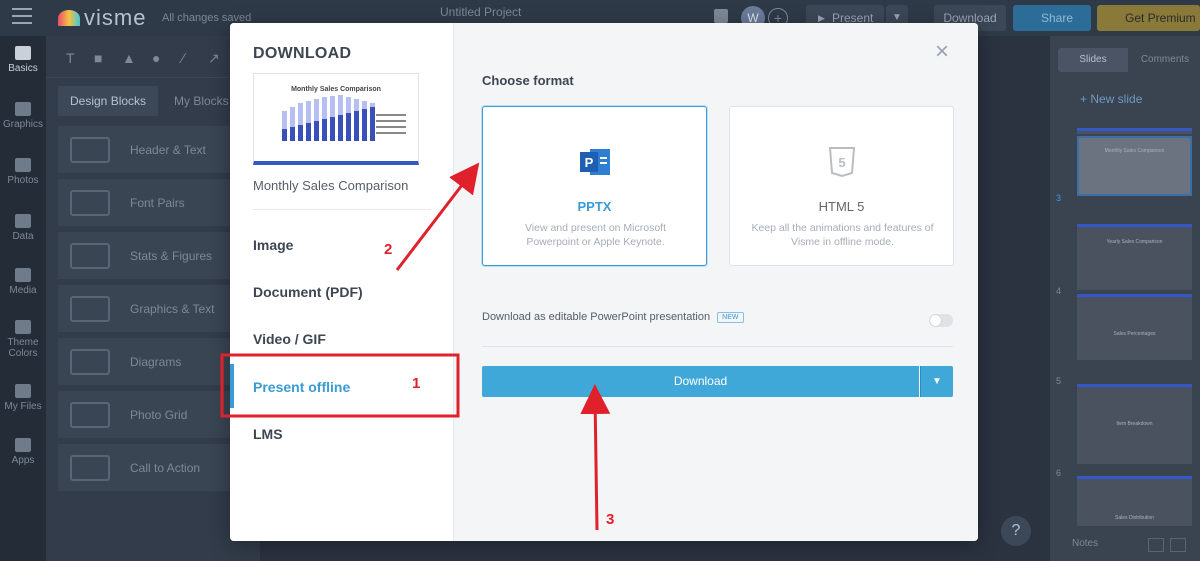  I want to click on slide-thumbnail, so click(1134, 131).